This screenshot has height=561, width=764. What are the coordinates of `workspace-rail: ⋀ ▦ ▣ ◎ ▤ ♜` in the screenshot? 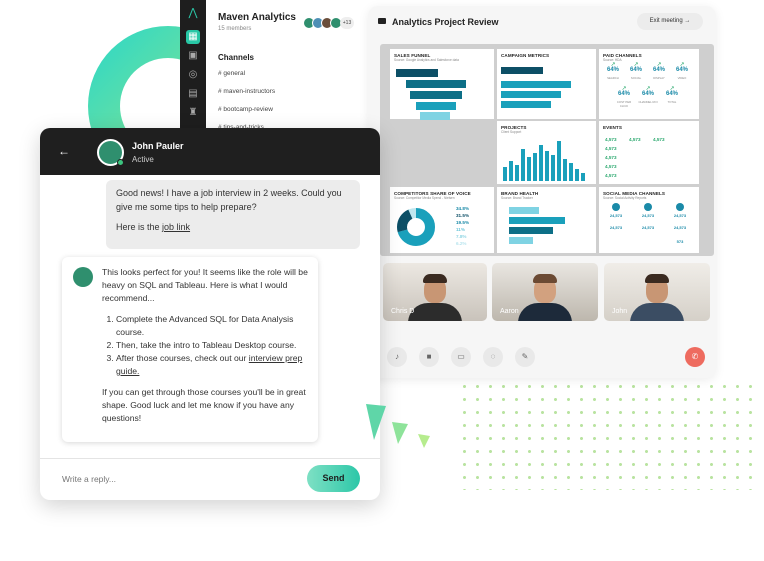 It's located at (193, 70).